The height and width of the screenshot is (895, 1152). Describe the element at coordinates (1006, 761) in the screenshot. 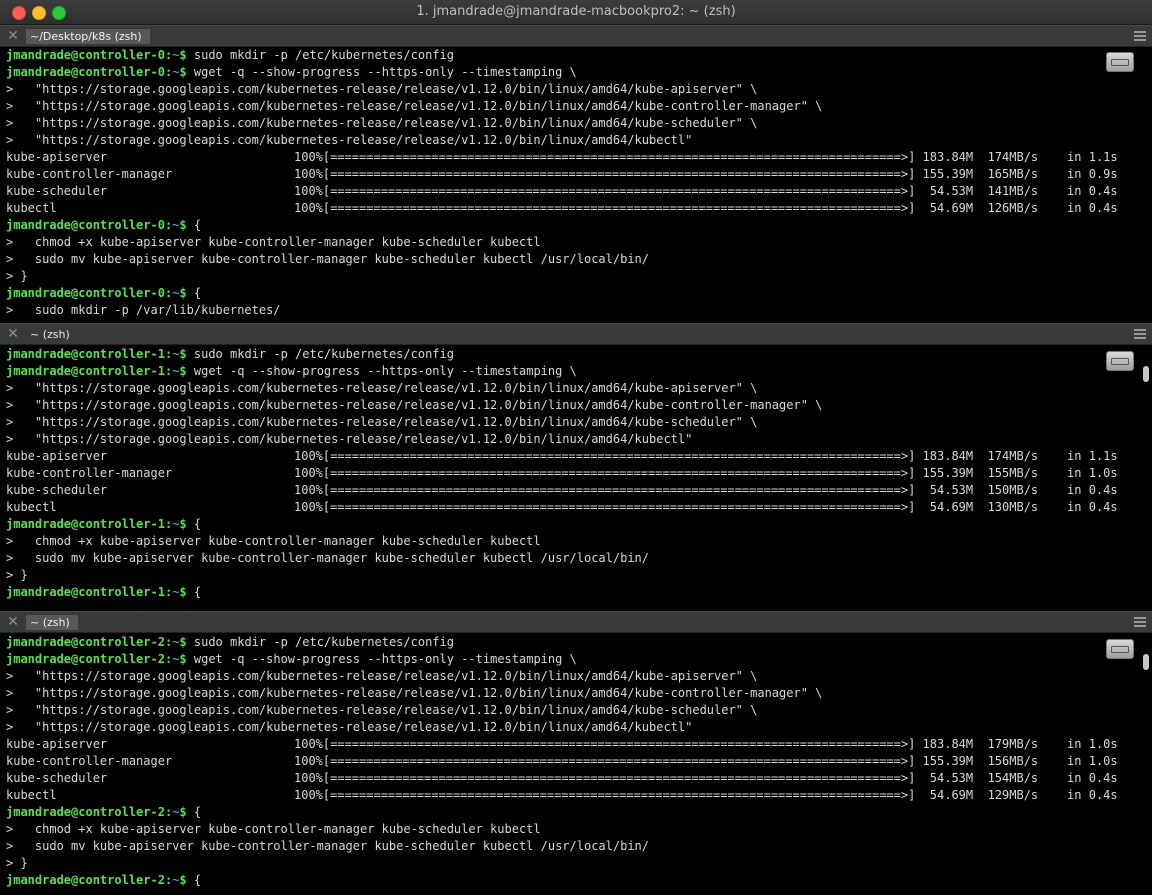

I see `download-speed: 156MB/s` at that location.